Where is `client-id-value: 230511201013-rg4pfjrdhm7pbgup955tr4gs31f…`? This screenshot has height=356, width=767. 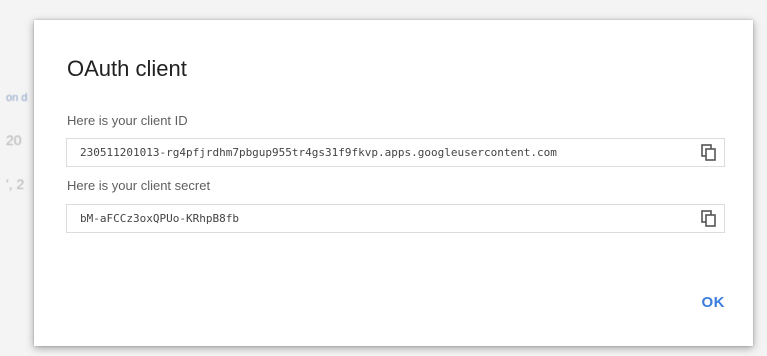
client-id-value: 230511201013-rg4pfjrdhm7pbgup955tr4gs31f… is located at coordinates (387, 152).